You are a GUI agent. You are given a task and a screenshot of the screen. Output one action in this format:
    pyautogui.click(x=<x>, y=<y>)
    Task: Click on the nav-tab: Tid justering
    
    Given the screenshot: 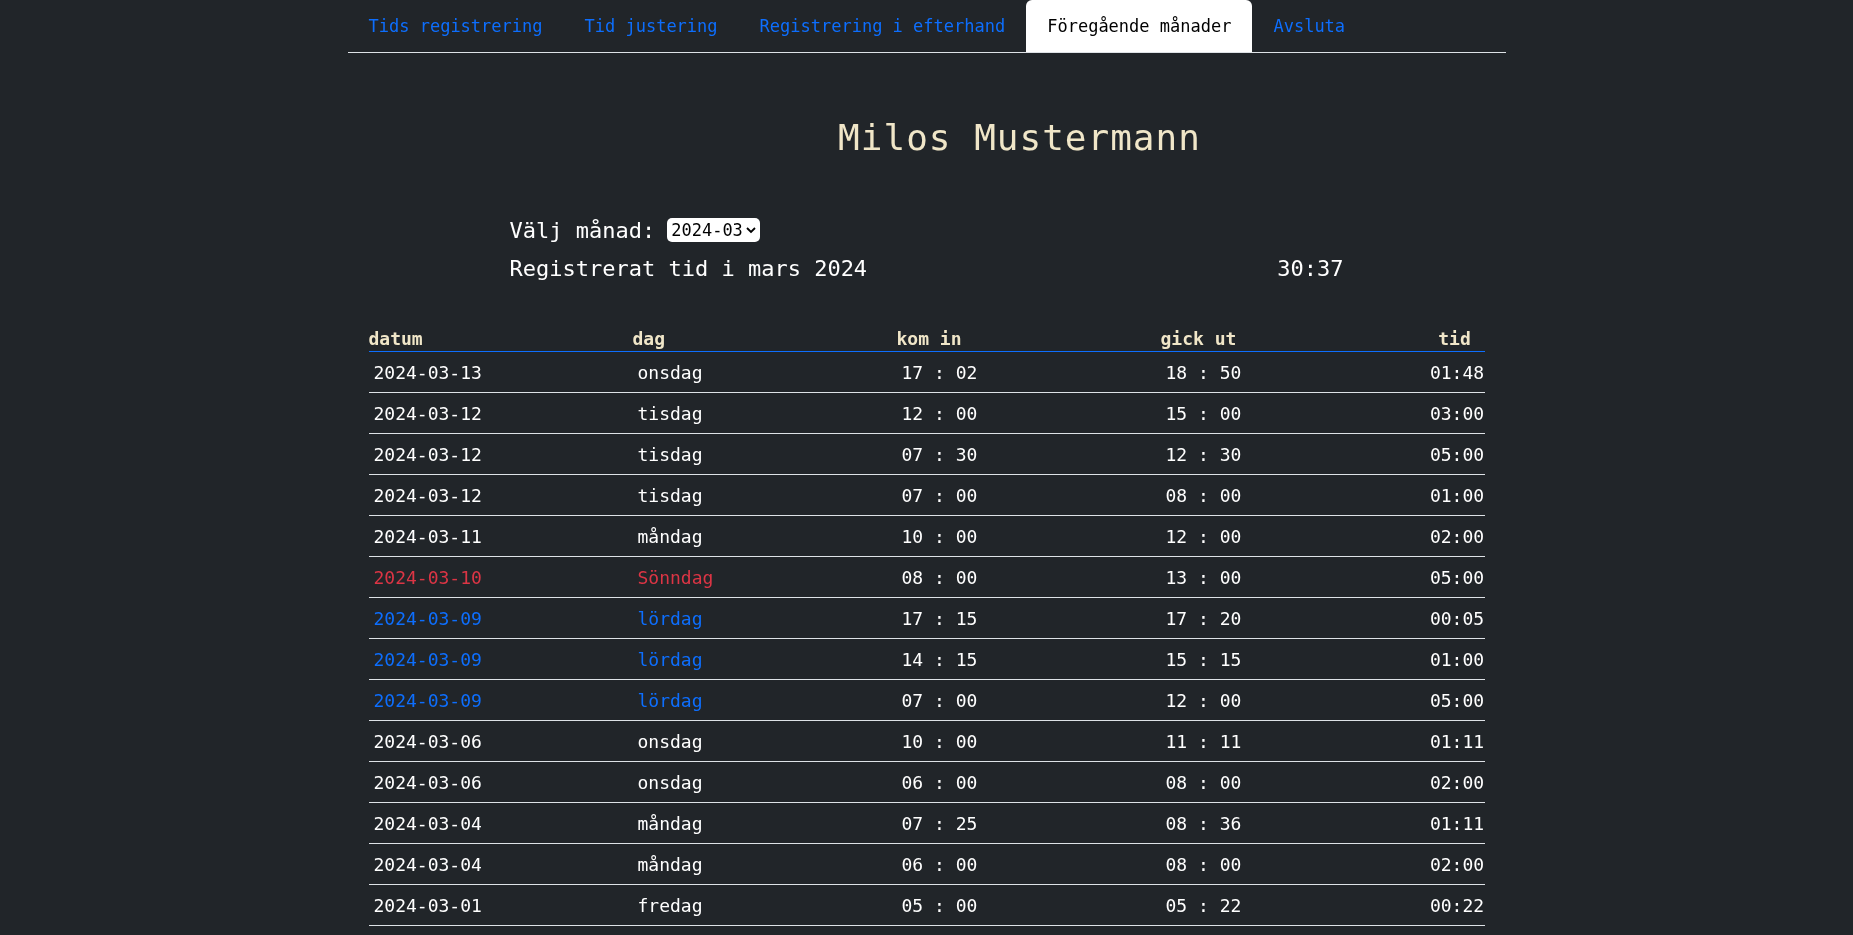 What is the action you would take?
    pyautogui.click(x=651, y=26)
    